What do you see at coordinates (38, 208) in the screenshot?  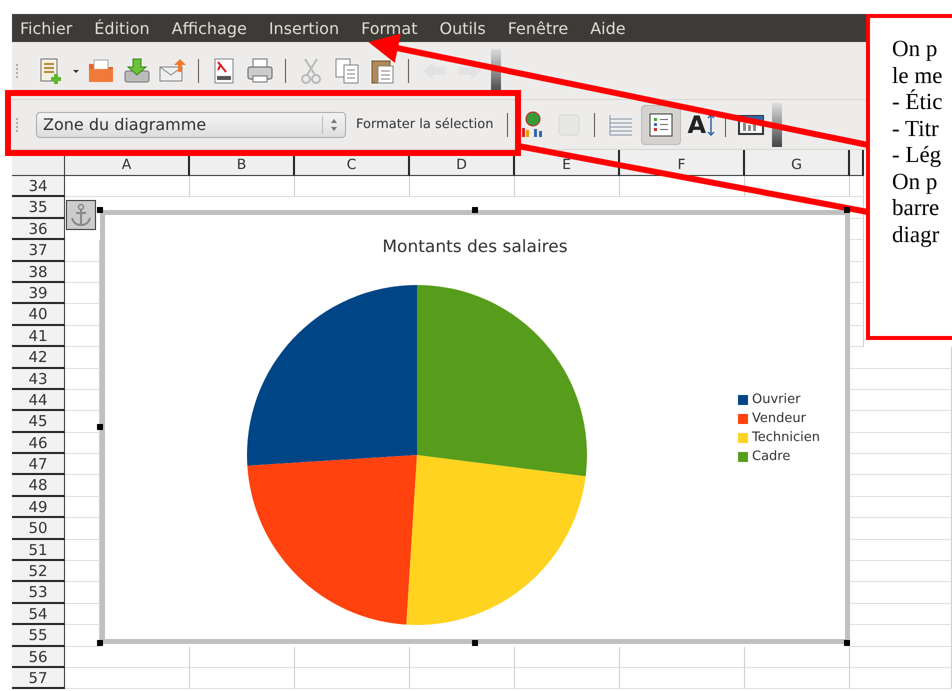 I see `row-header: 35` at bounding box center [38, 208].